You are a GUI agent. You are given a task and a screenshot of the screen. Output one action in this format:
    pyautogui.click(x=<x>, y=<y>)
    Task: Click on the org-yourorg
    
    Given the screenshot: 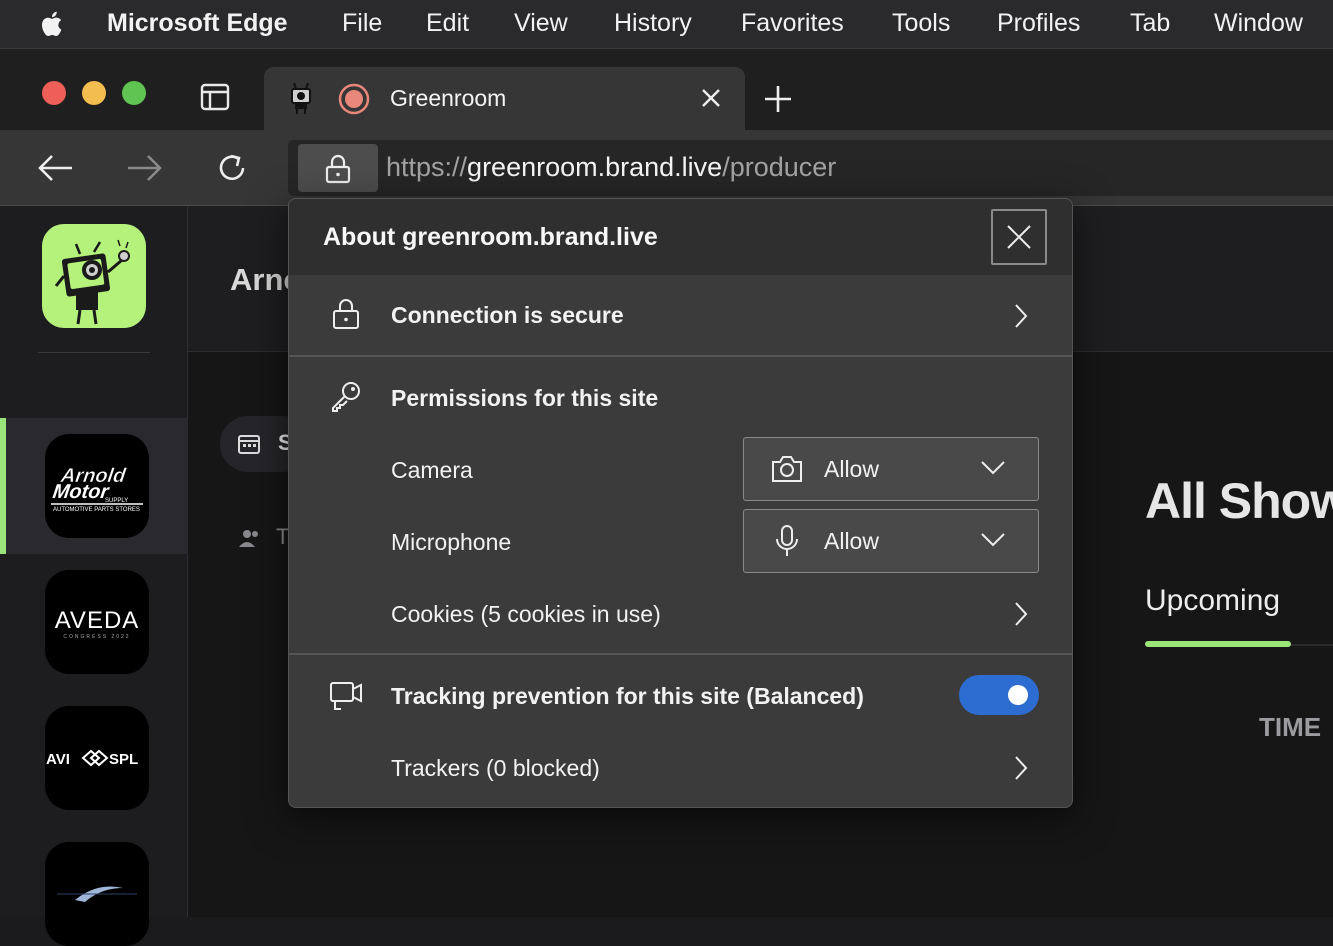 What is the action you would take?
    pyautogui.click(x=97, y=894)
    